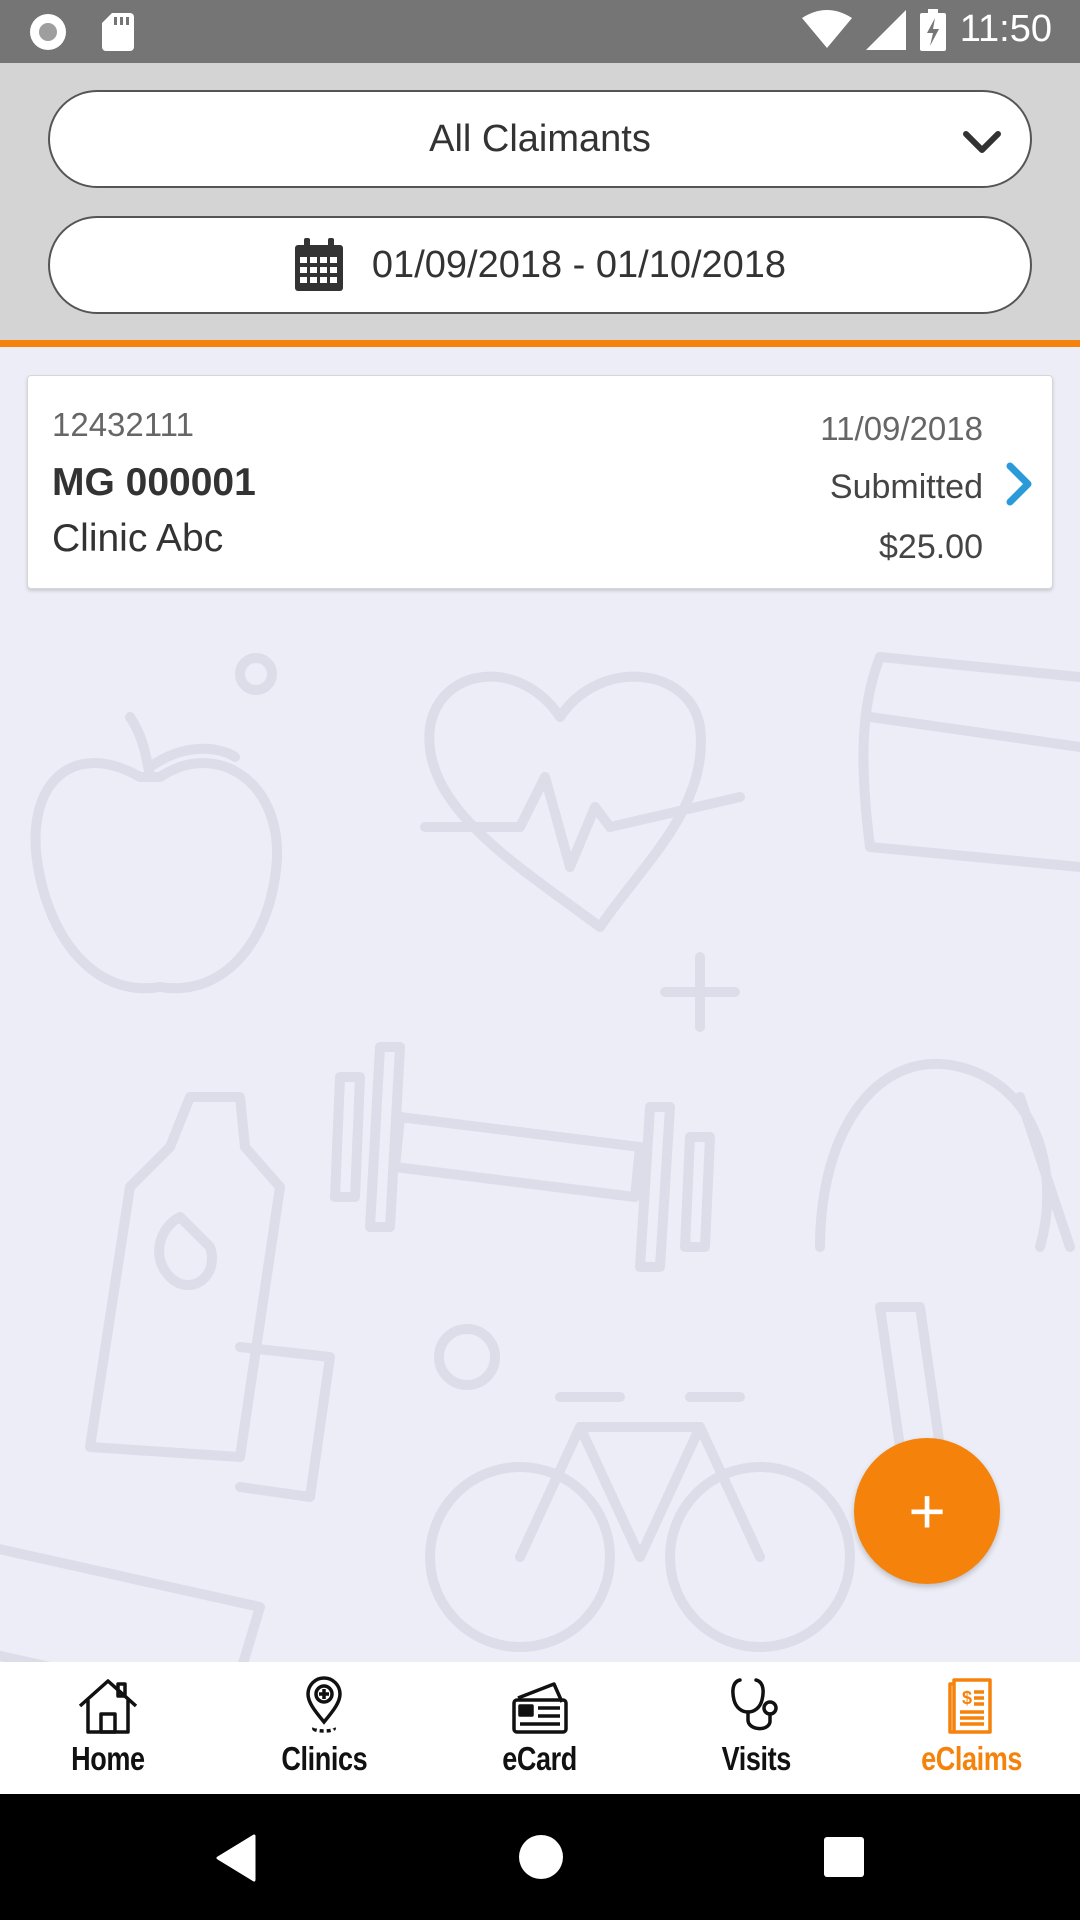 The height and width of the screenshot is (1920, 1080). I want to click on apple-illustration, so click(156, 853).